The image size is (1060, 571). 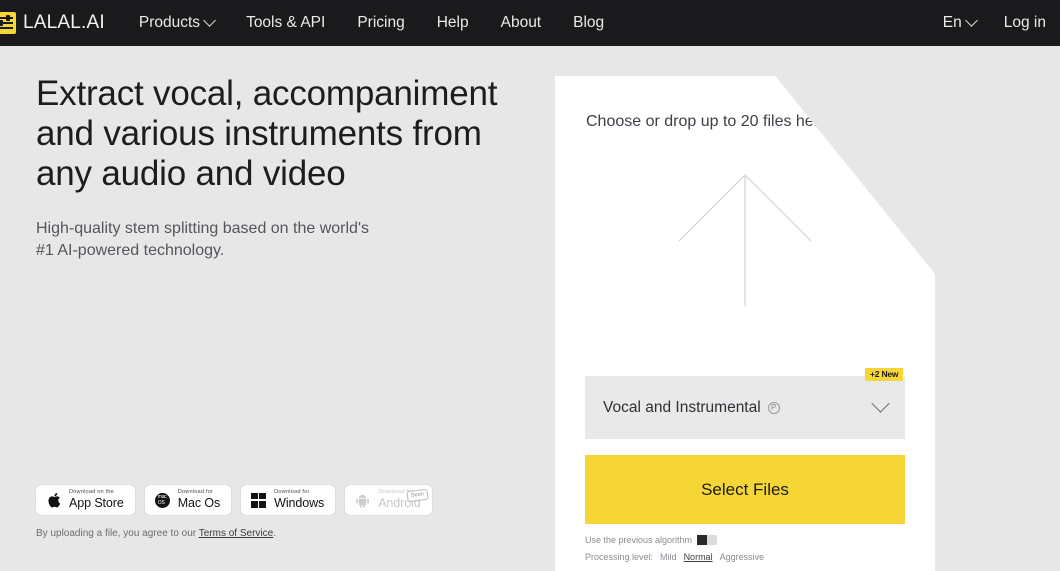 I want to click on badge-mac-os: mac OS Download for Mac Os, so click(x=188, y=500).